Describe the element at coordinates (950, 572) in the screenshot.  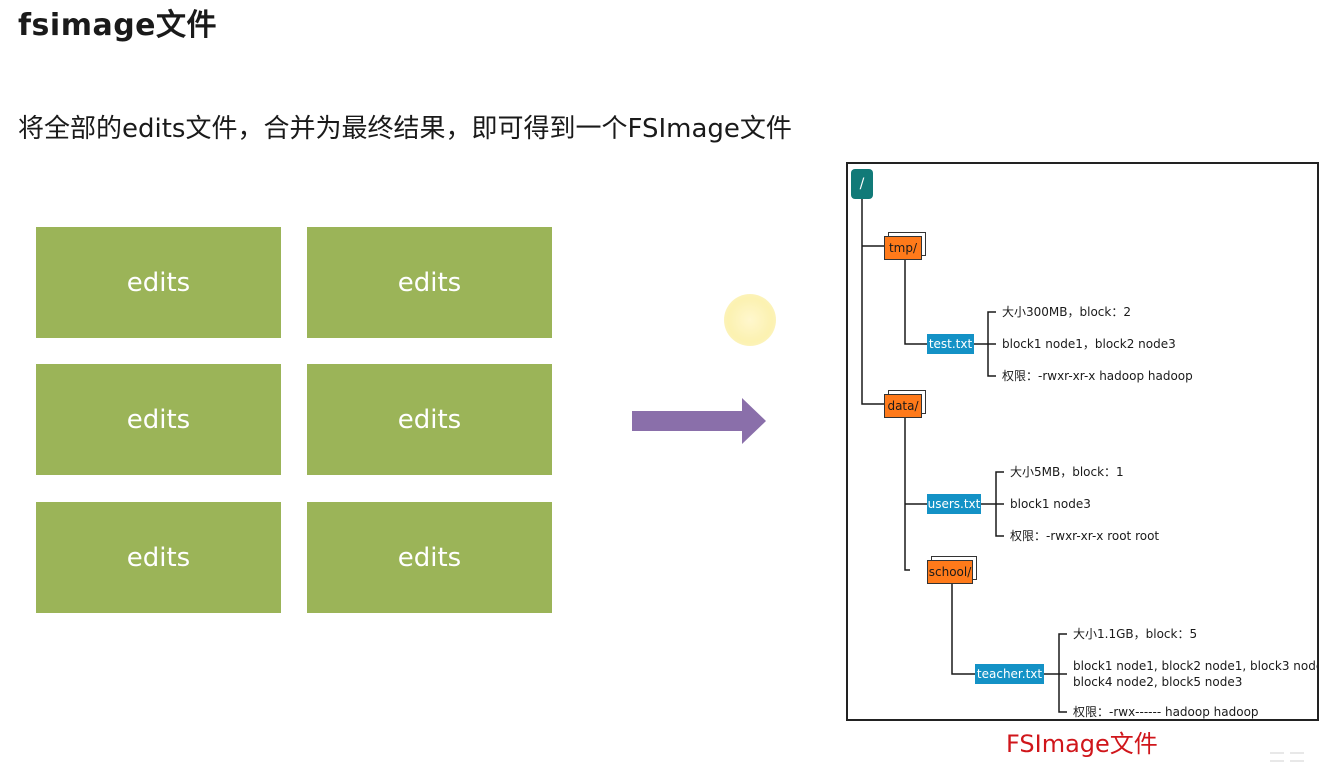
I see `folder-node-school: school/` at that location.